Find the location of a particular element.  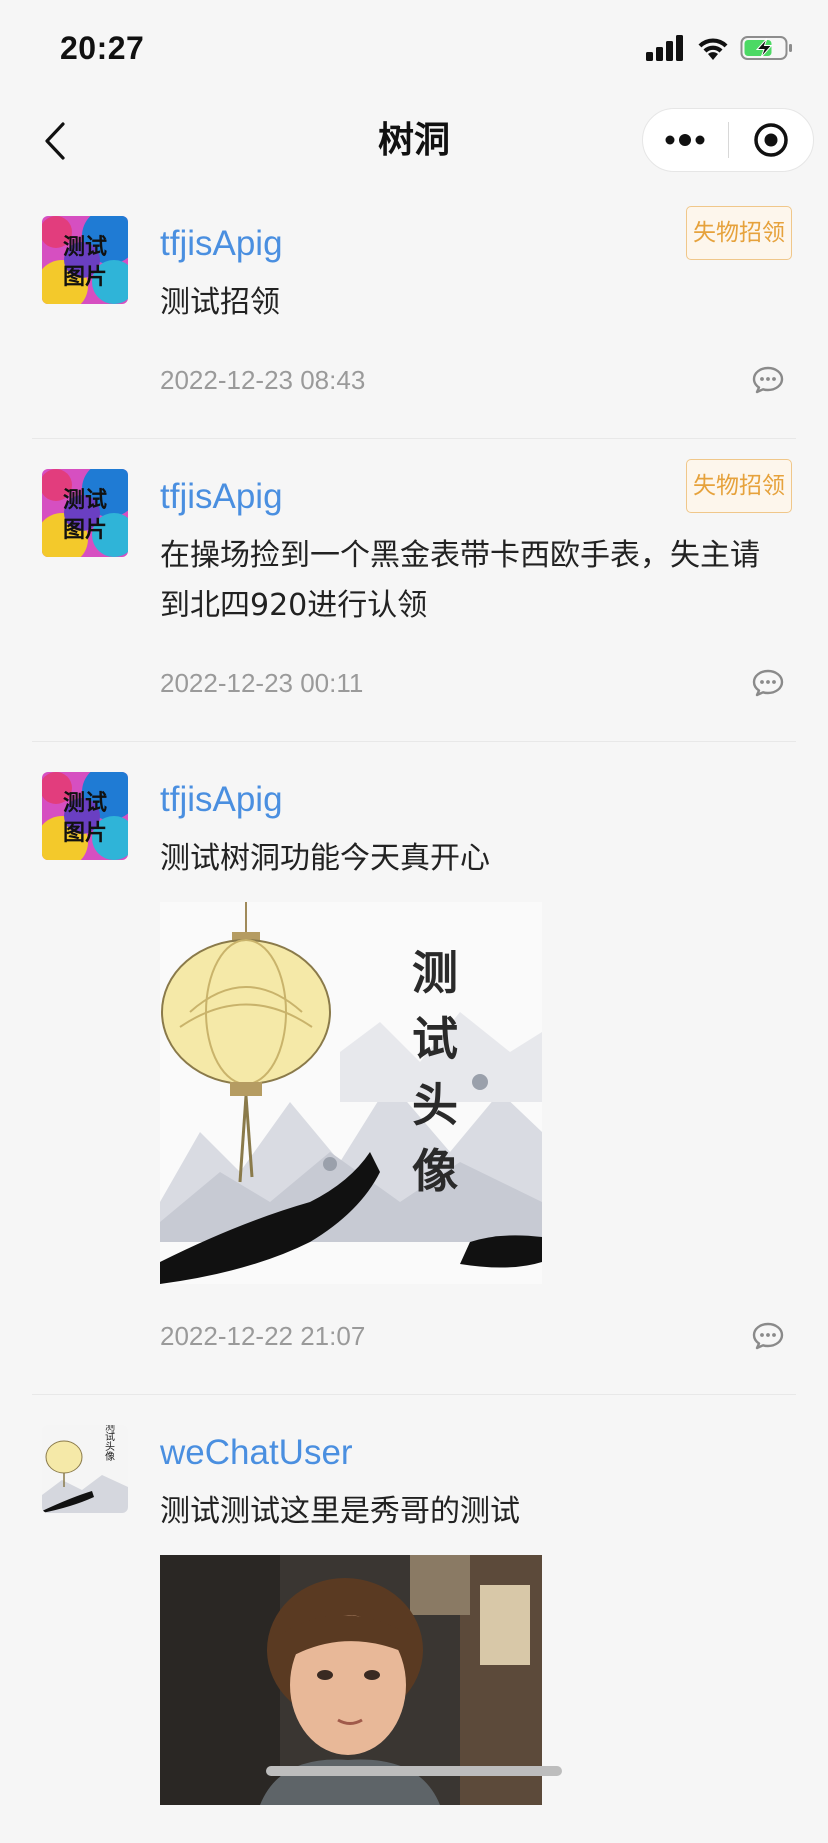

image-caption: 测试头像 is located at coordinates (435, 1072).